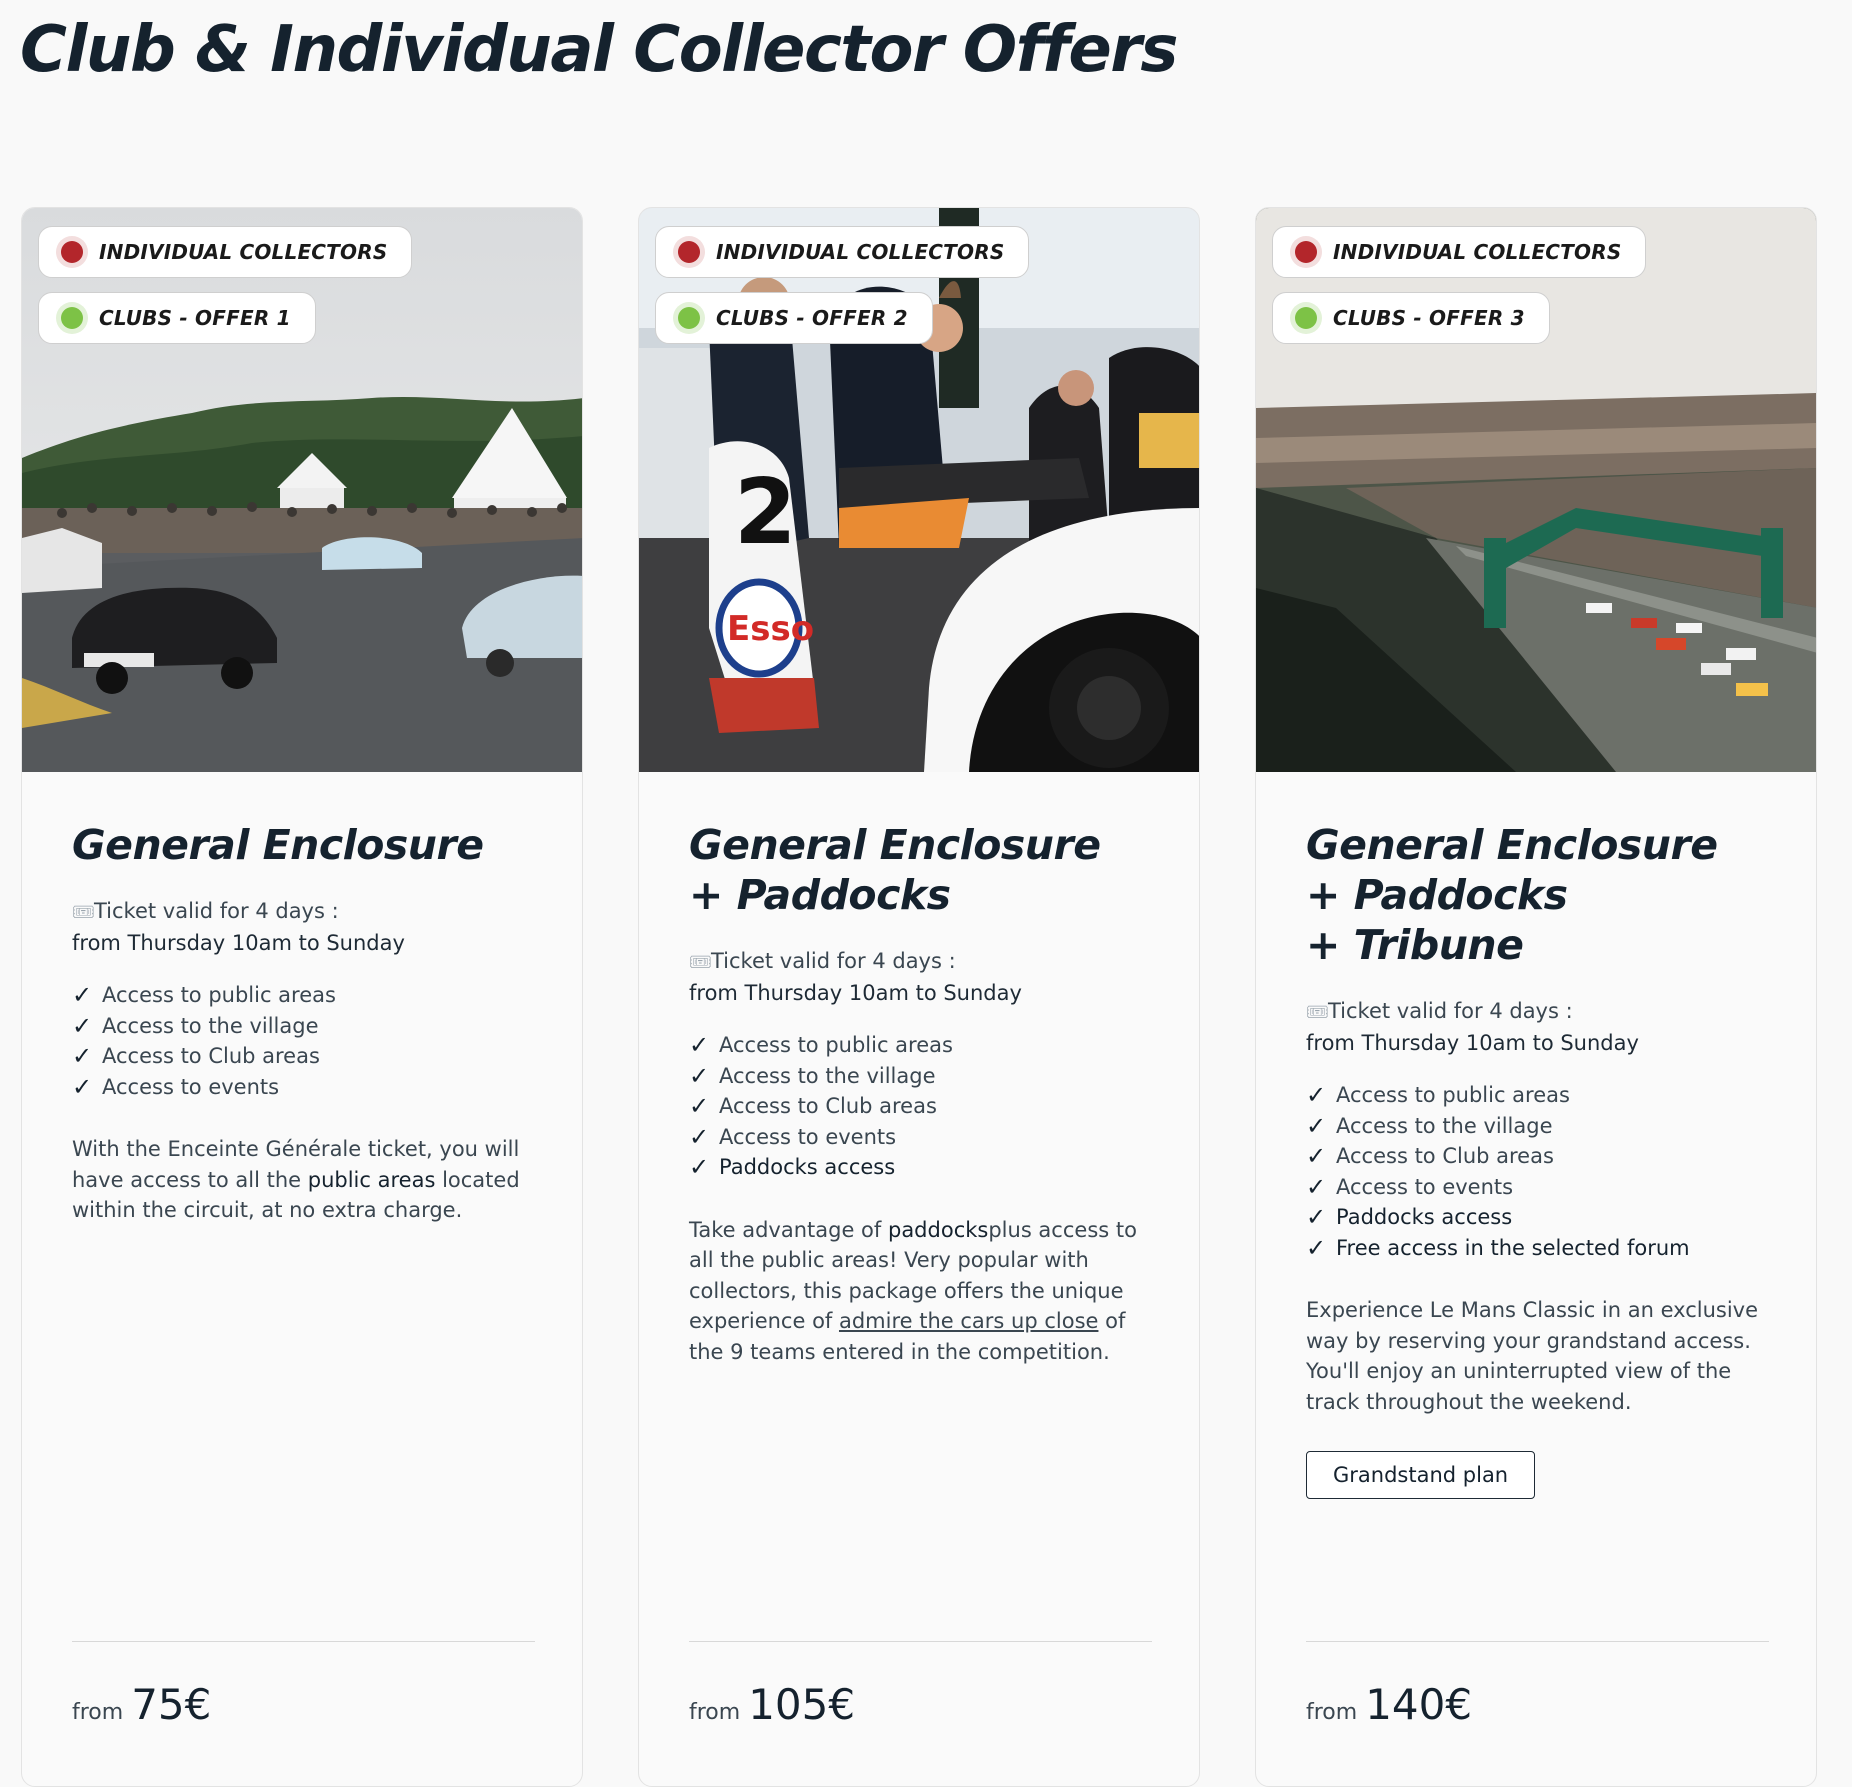 The image size is (1852, 1787). I want to click on offer-title: General Enclosure, so click(307, 845).